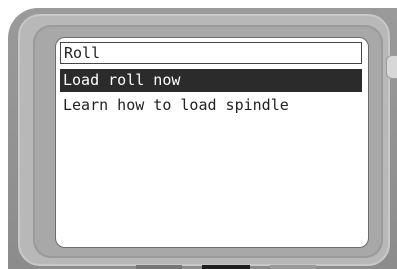 This screenshot has height=269, width=397. Describe the element at coordinates (211, 80) in the screenshot. I see `menu-item-load-roll-now: Load roll now` at that location.